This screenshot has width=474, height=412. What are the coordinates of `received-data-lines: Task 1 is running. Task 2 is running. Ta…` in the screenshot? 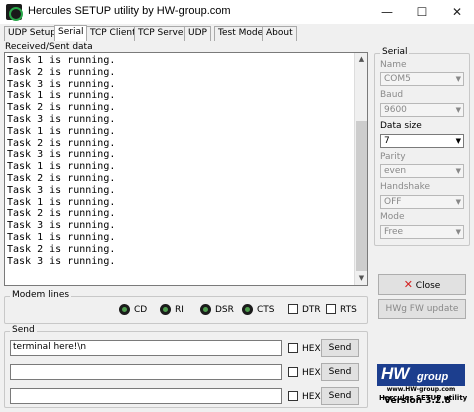 It's located at (61, 161).